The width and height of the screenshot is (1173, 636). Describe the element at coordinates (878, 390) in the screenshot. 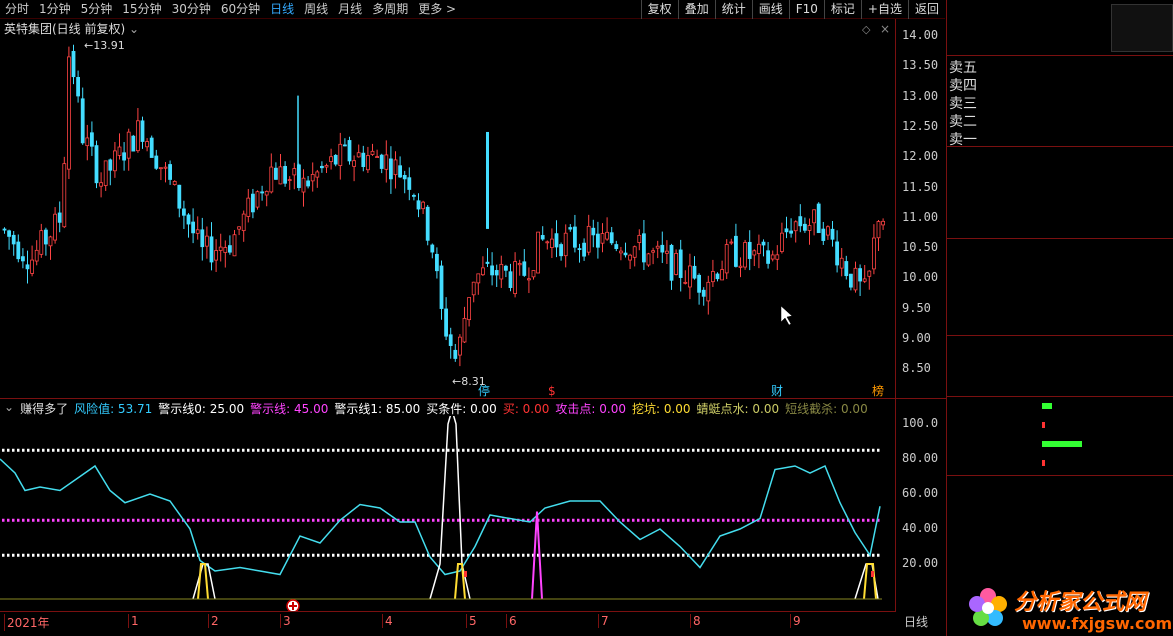

I see `event-marker: 榜` at that location.